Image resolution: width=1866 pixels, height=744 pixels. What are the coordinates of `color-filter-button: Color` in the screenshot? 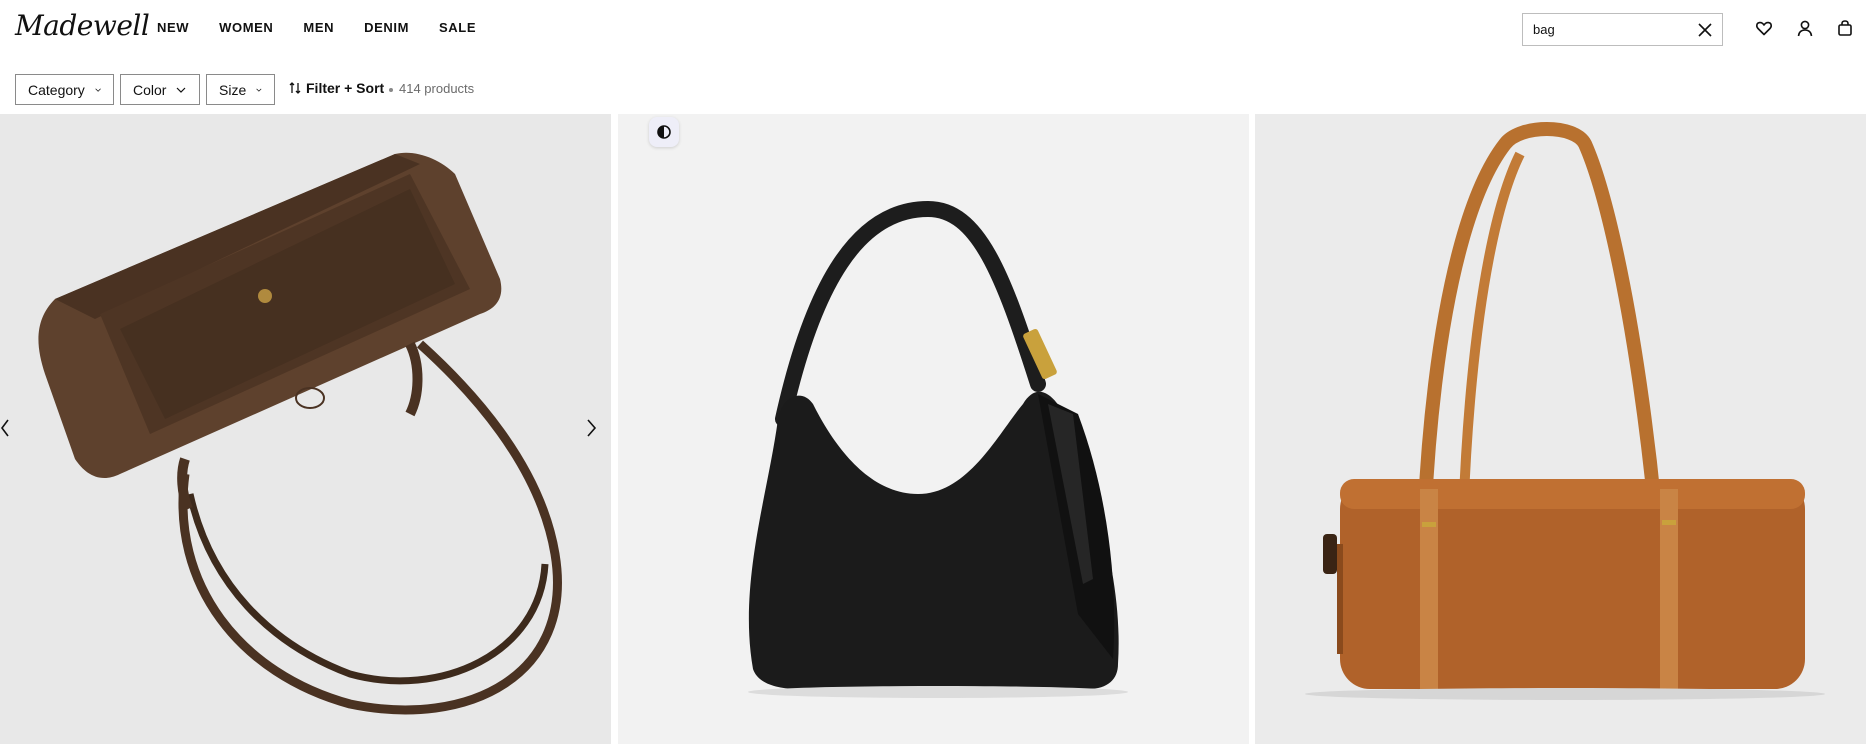 It's located at (160, 89).